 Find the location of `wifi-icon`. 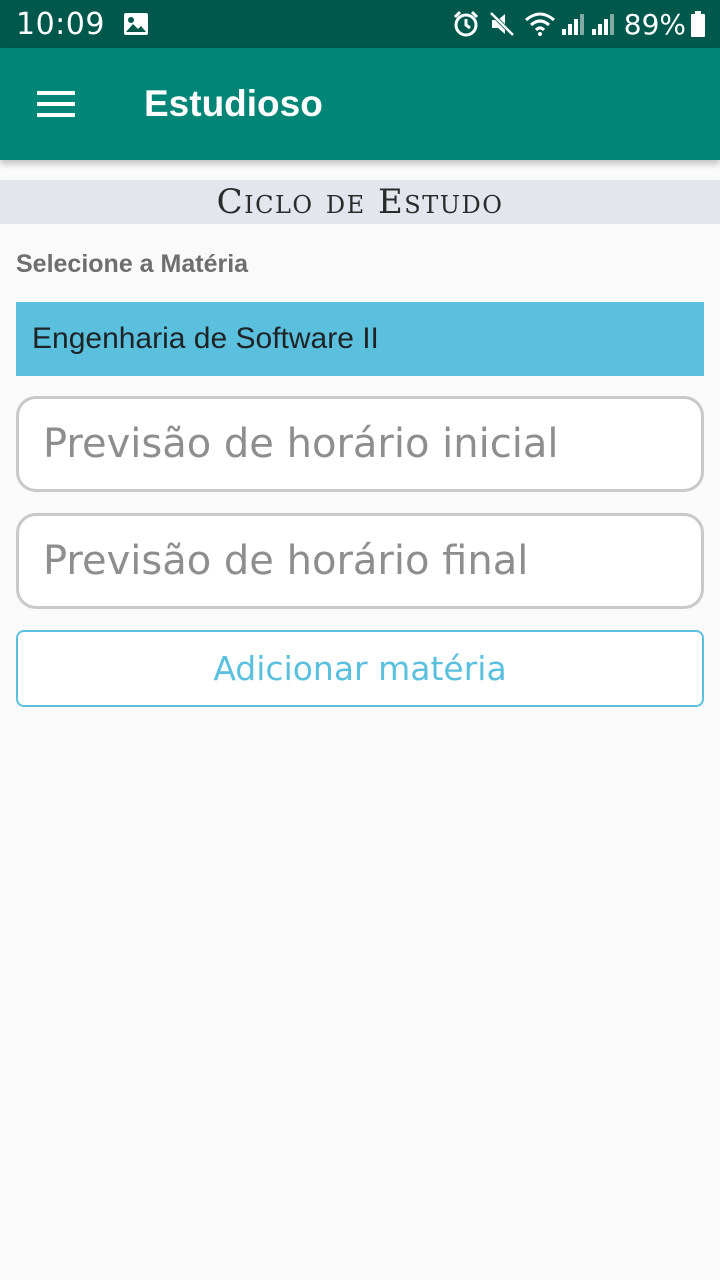

wifi-icon is located at coordinates (540, 24).